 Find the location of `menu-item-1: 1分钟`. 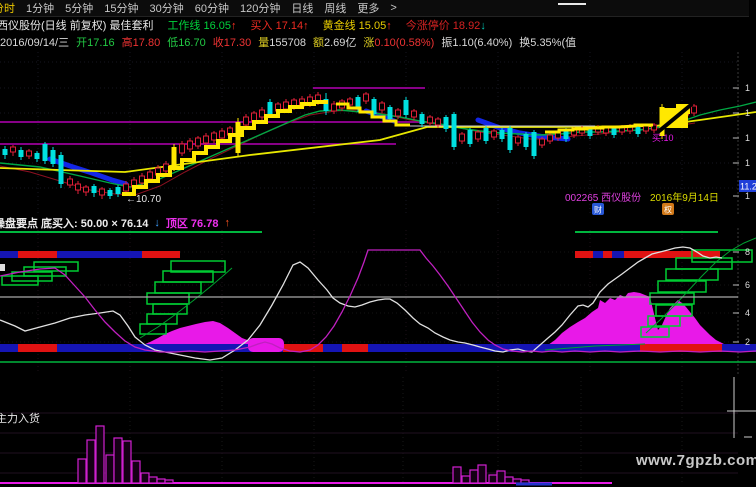

menu-item-1: 1分钟 is located at coordinates (40, 8).